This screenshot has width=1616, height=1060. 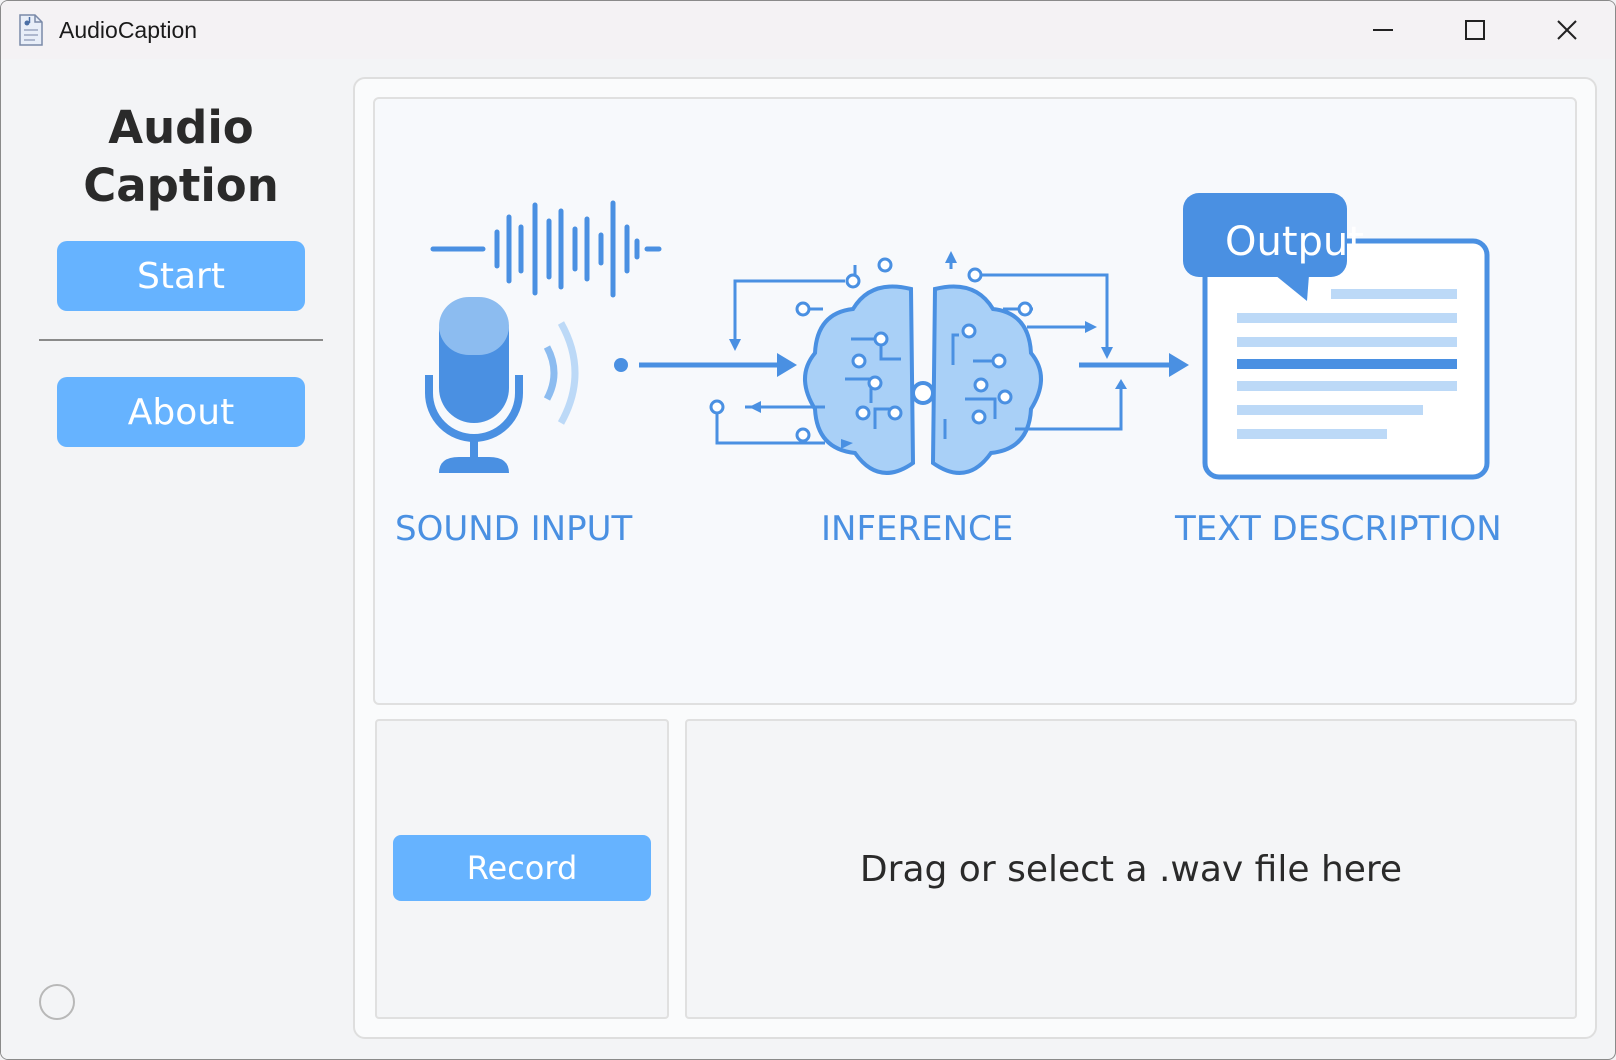 I want to click on title-bar: AudioCaption, so click(x=808, y=30).